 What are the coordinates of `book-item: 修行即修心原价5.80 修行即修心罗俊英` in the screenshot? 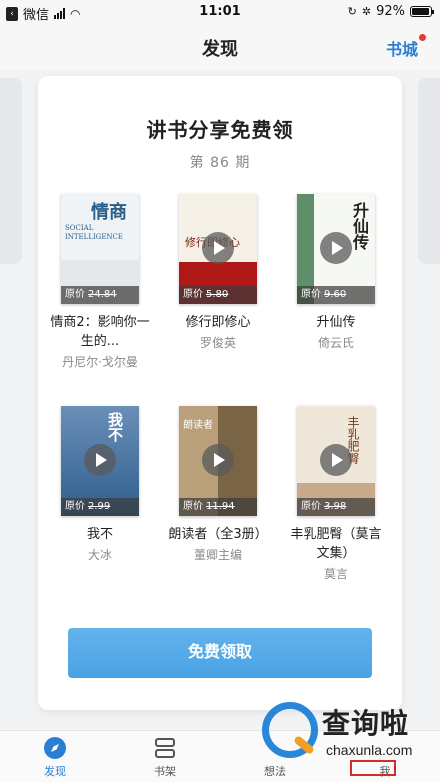 It's located at (218, 273).